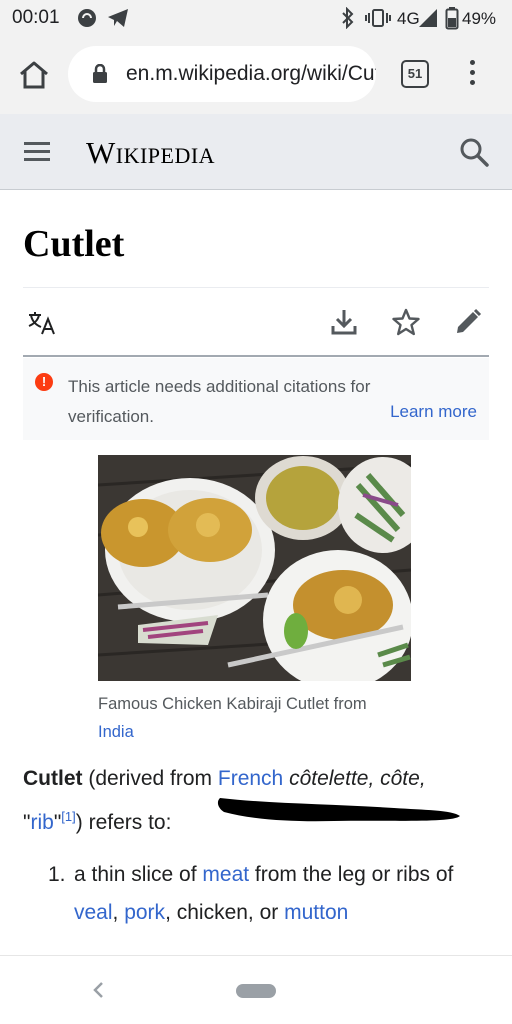  Describe the element at coordinates (118, 912) in the screenshot. I see `list-comma: ,` at that location.